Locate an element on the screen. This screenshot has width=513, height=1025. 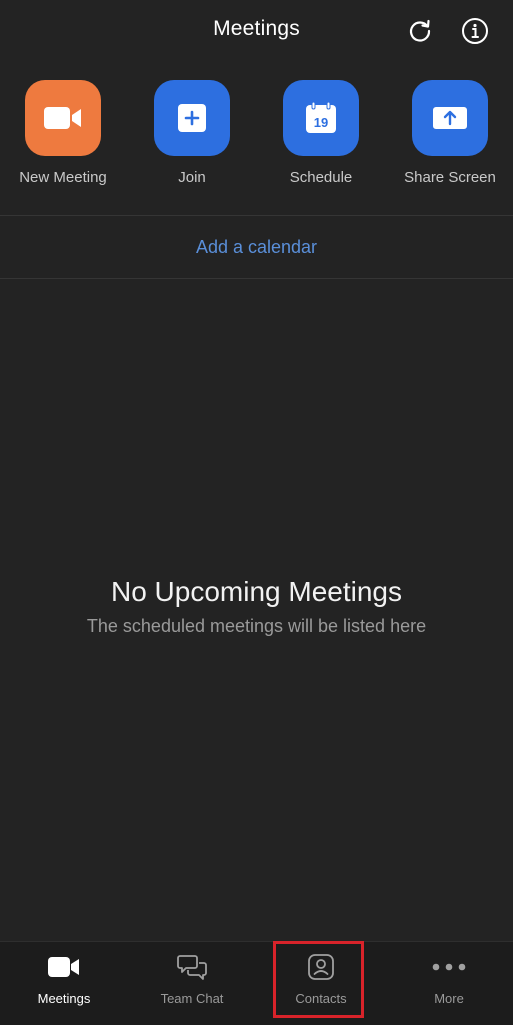
share-screen-icon is located at coordinates (450, 118).